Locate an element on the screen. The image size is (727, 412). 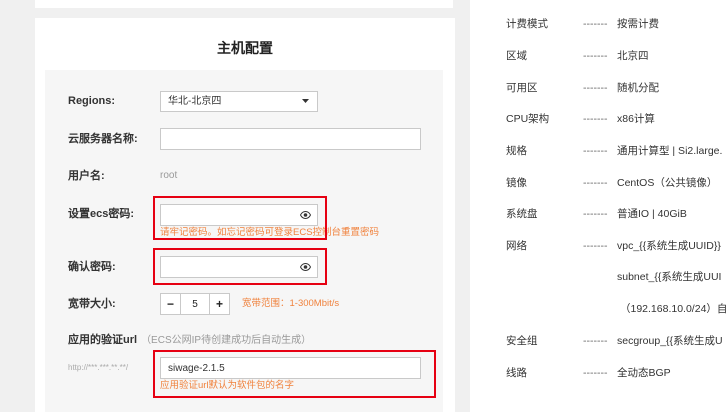
verify-url-hint: 应用验证url默认为软件包的名字 is located at coordinates (227, 385).